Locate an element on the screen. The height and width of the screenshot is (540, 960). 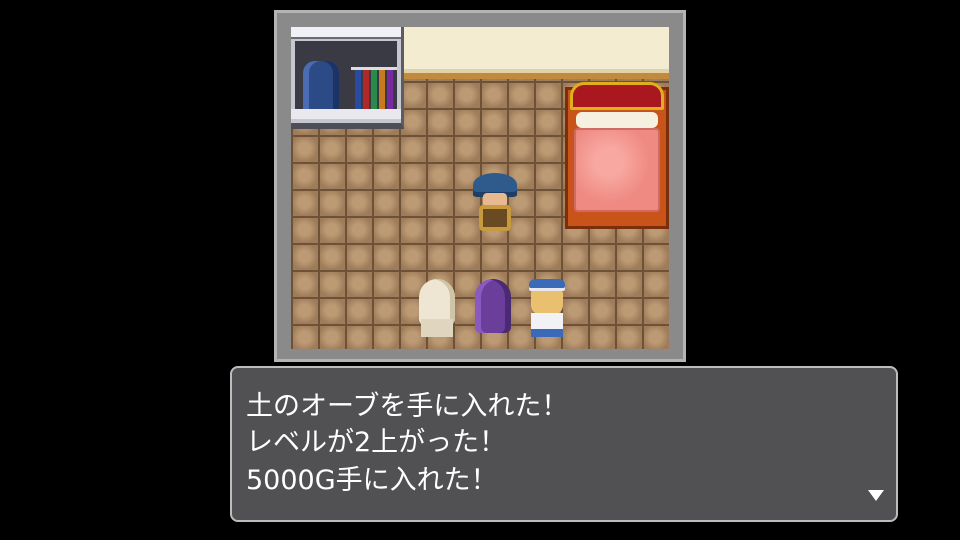
closet-interior is located at coordinates (346, 79).